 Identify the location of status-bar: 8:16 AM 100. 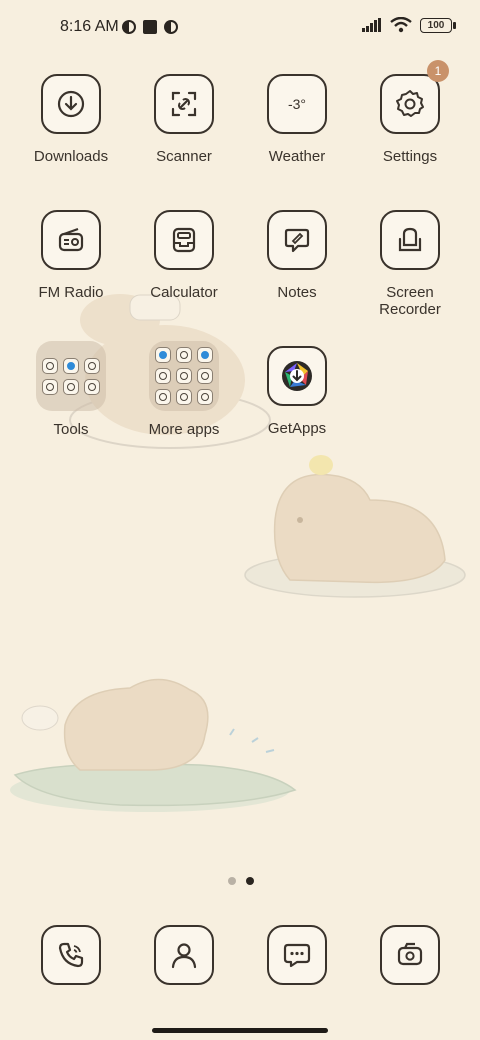
(240, 28).